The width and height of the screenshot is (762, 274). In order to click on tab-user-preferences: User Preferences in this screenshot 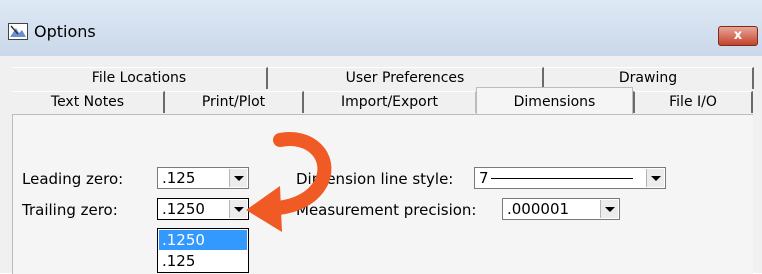, I will do `click(406, 78)`.